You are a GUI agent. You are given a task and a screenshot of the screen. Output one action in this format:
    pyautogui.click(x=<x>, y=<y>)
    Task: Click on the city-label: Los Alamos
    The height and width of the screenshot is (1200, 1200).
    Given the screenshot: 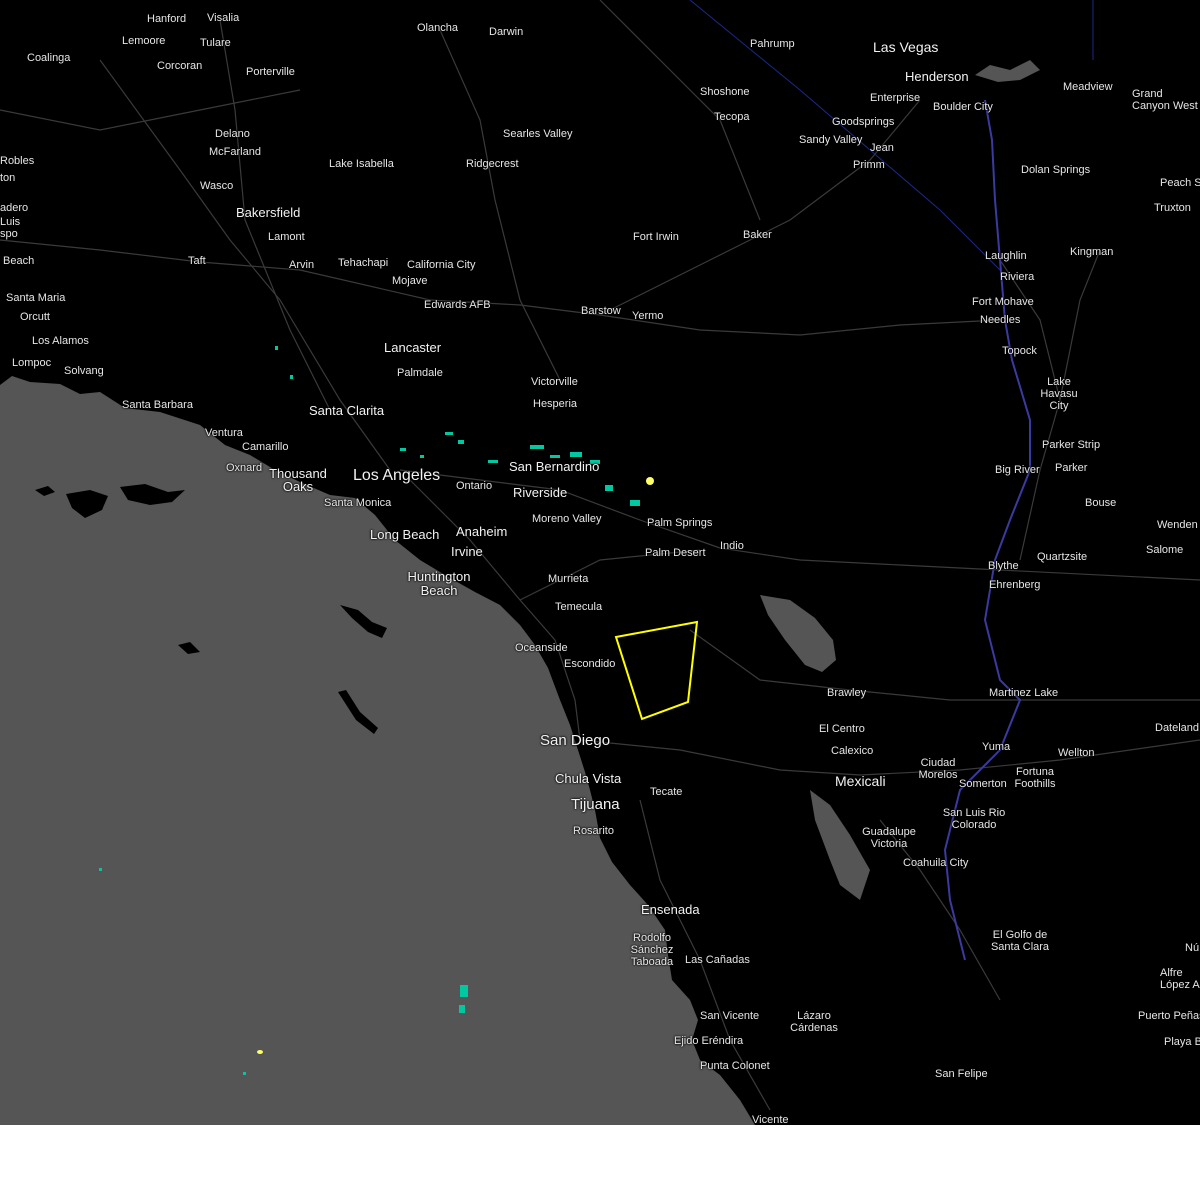 What is the action you would take?
    pyautogui.click(x=60, y=341)
    